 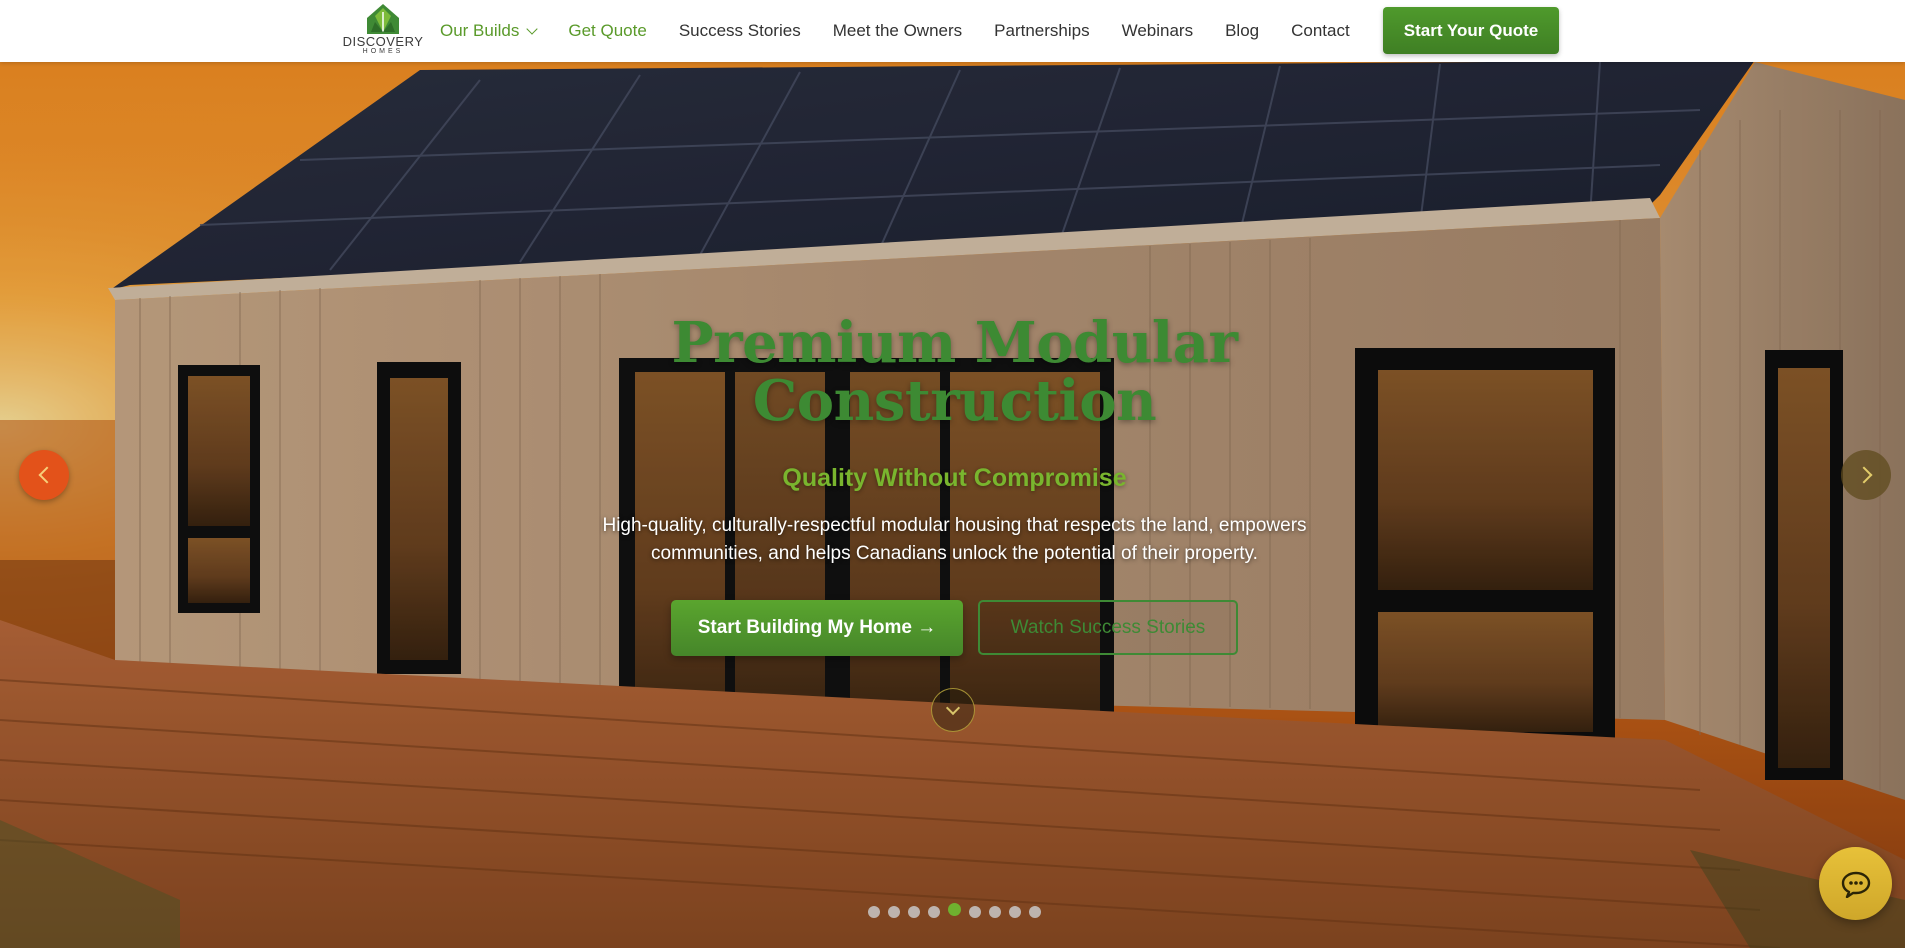 What do you see at coordinates (1242, 31) in the screenshot?
I see `nav-blog: Blog` at bounding box center [1242, 31].